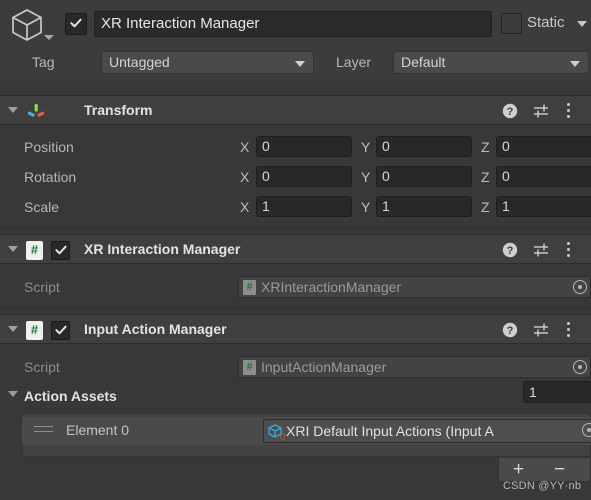  Describe the element at coordinates (245, 147) in the screenshot. I see `position-x-axis-label: X` at that location.